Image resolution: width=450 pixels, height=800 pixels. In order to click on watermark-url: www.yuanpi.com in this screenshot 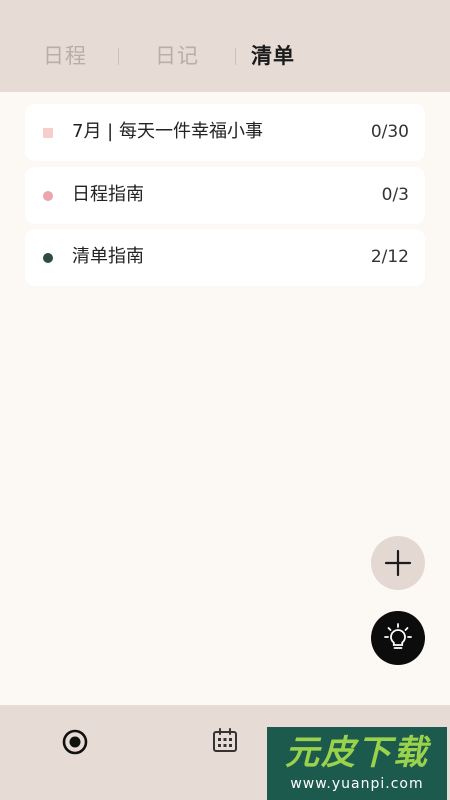, I will do `click(357, 784)`.